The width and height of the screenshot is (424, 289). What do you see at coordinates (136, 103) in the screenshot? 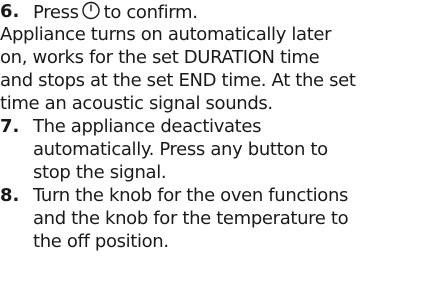
I see `paragraph-line-4: time an acoustic signal sounds.` at bounding box center [136, 103].